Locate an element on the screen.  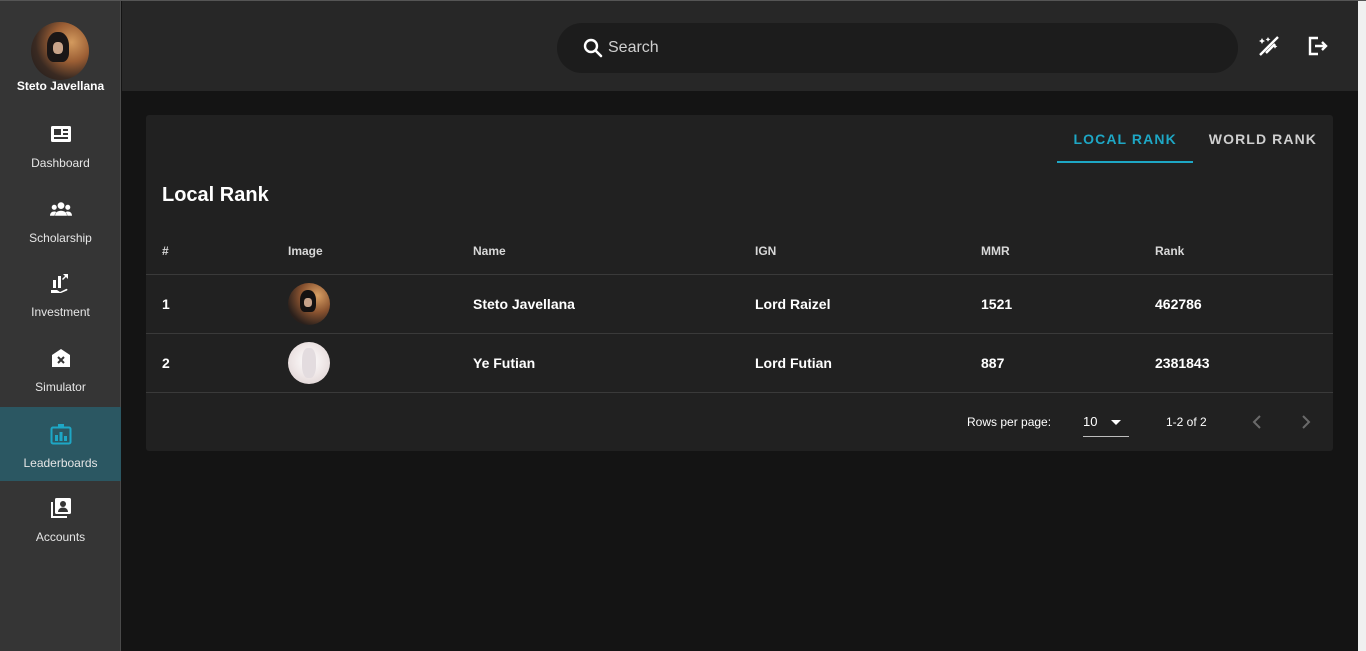
player-name: Ye Futian is located at coordinates (614, 363).